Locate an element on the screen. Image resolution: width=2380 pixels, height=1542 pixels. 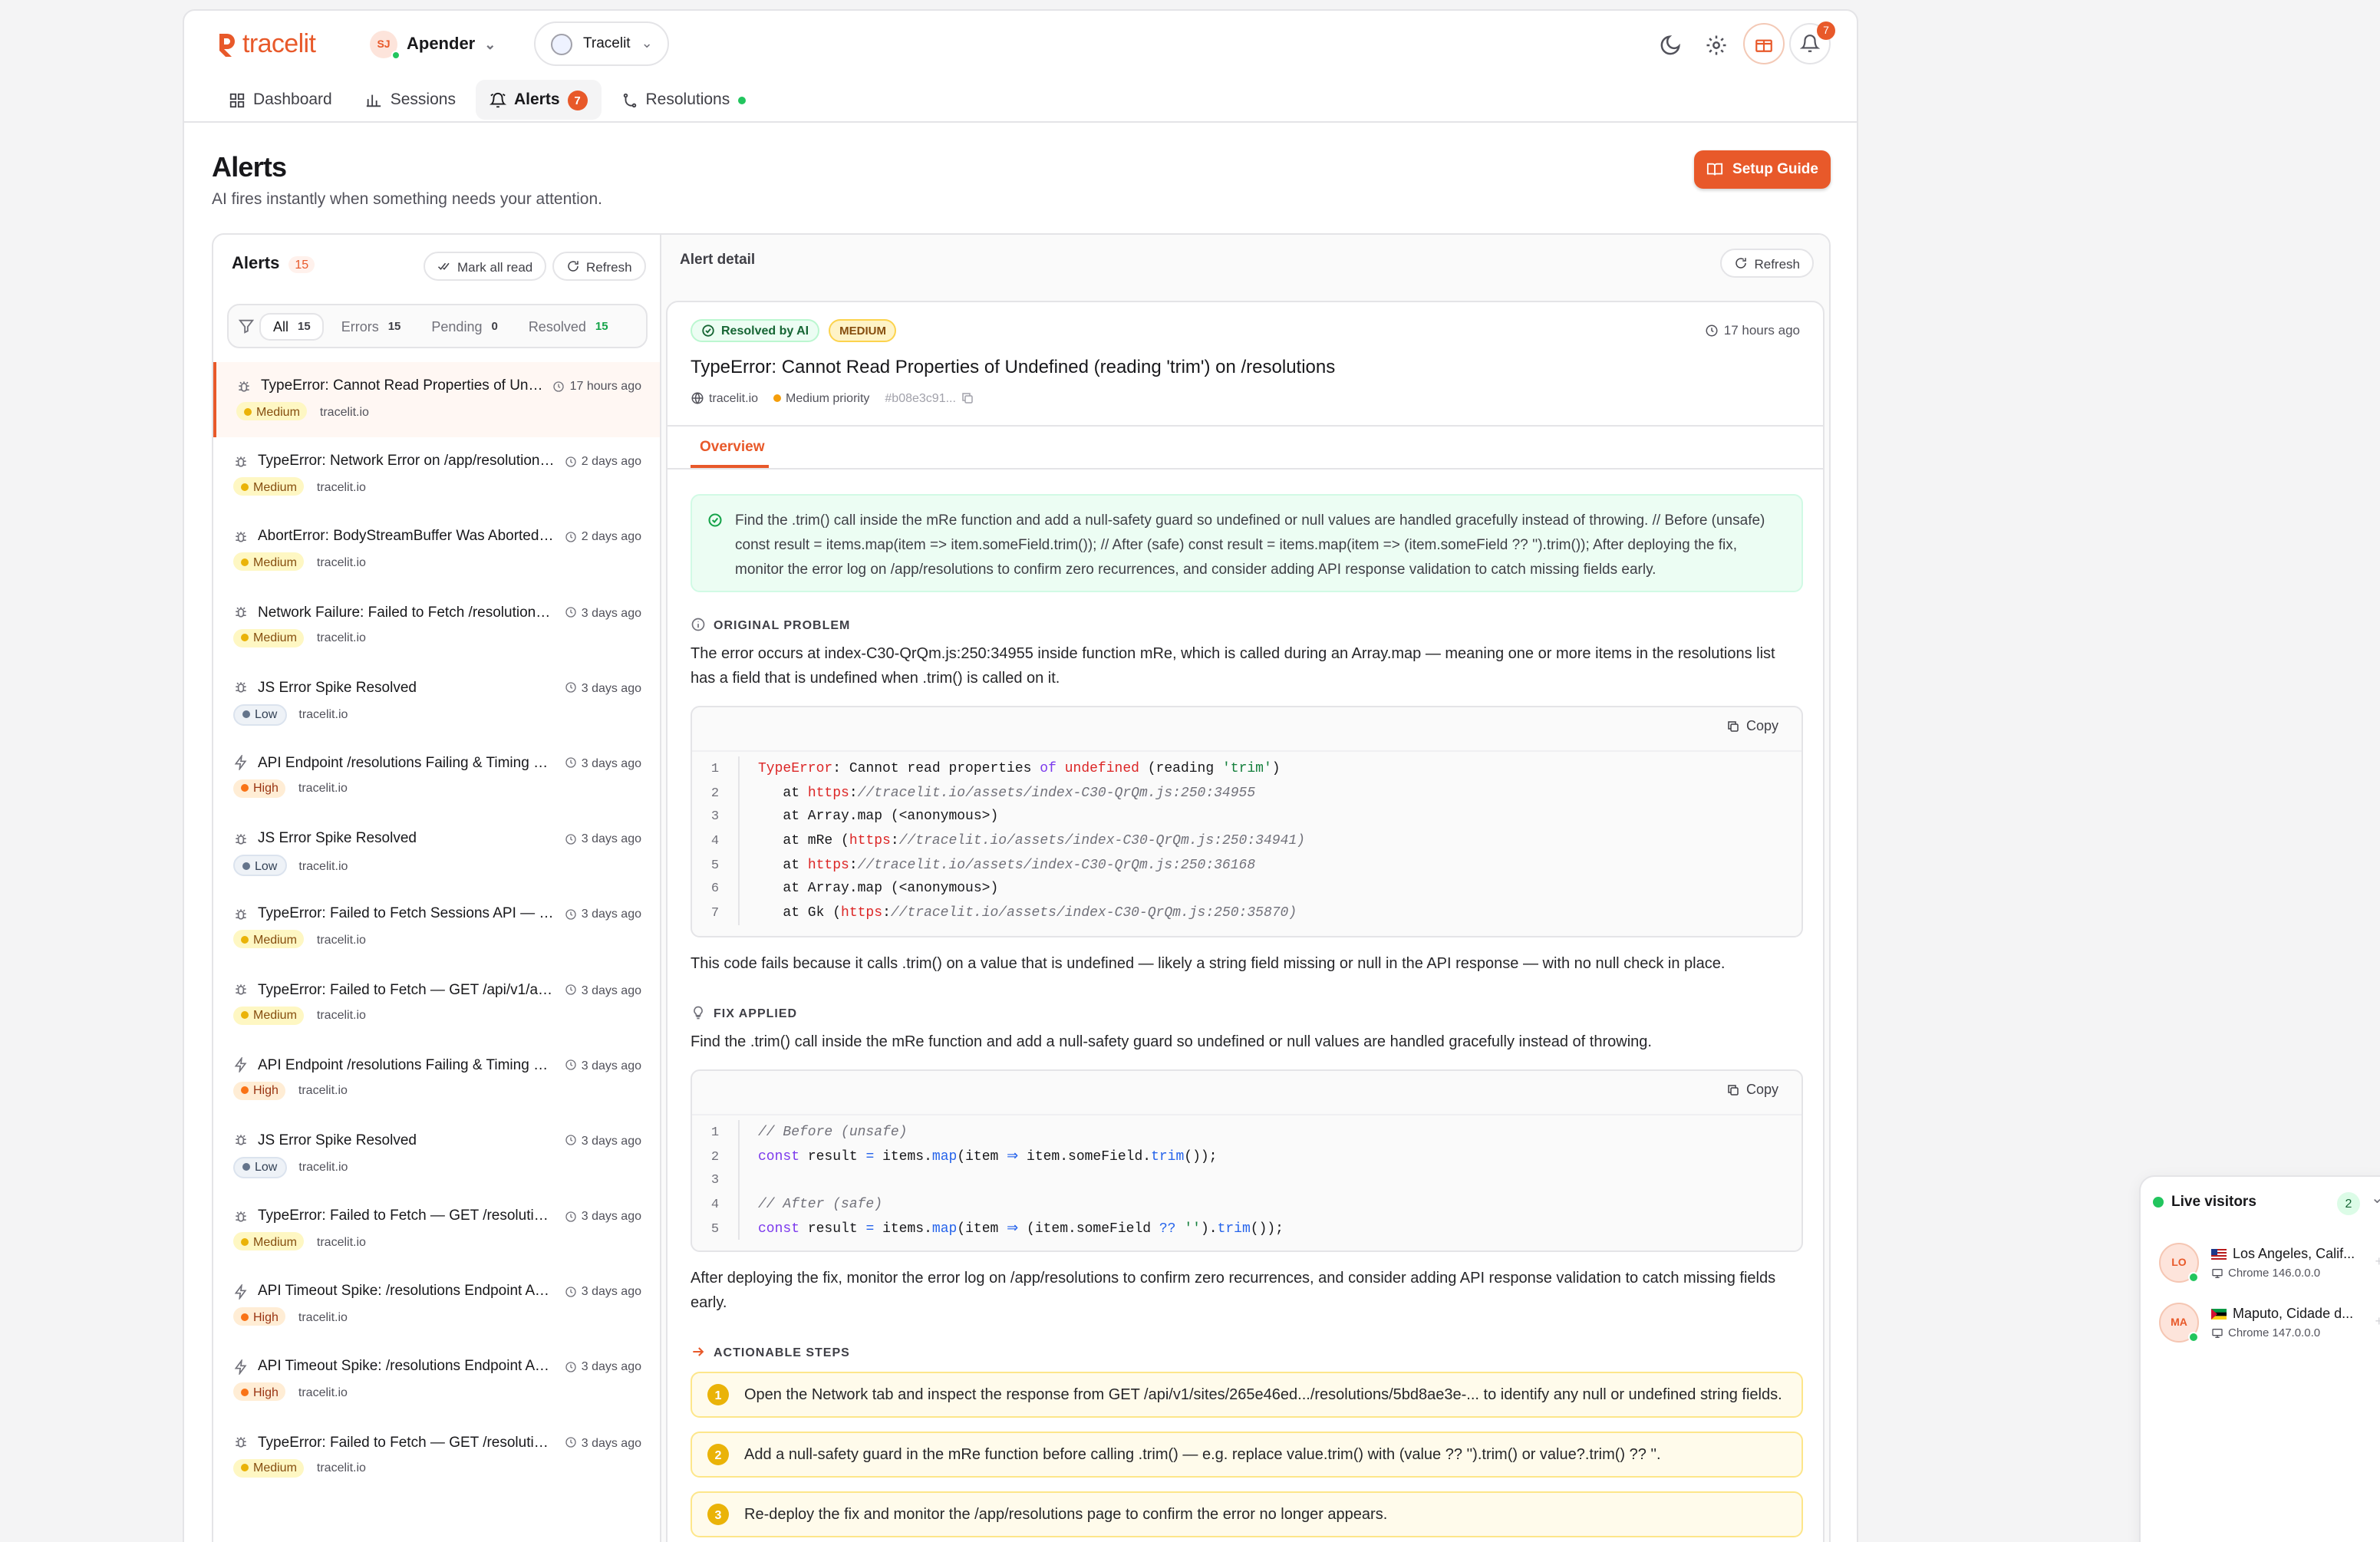
tab-dashboard: Dashboard is located at coordinates (280, 100).